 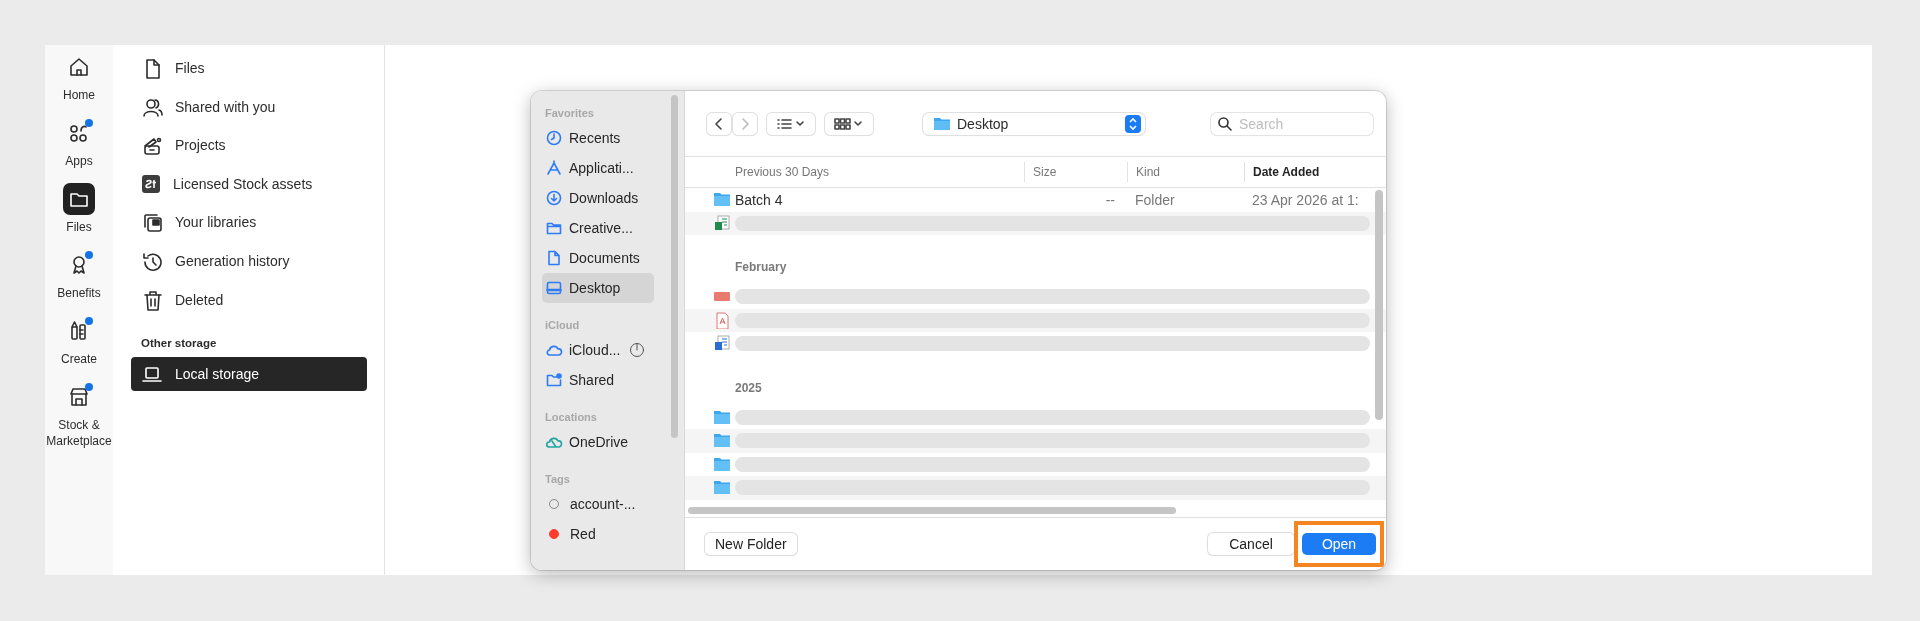 What do you see at coordinates (249, 68) in the screenshot?
I see `sidebar-item: Files` at bounding box center [249, 68].